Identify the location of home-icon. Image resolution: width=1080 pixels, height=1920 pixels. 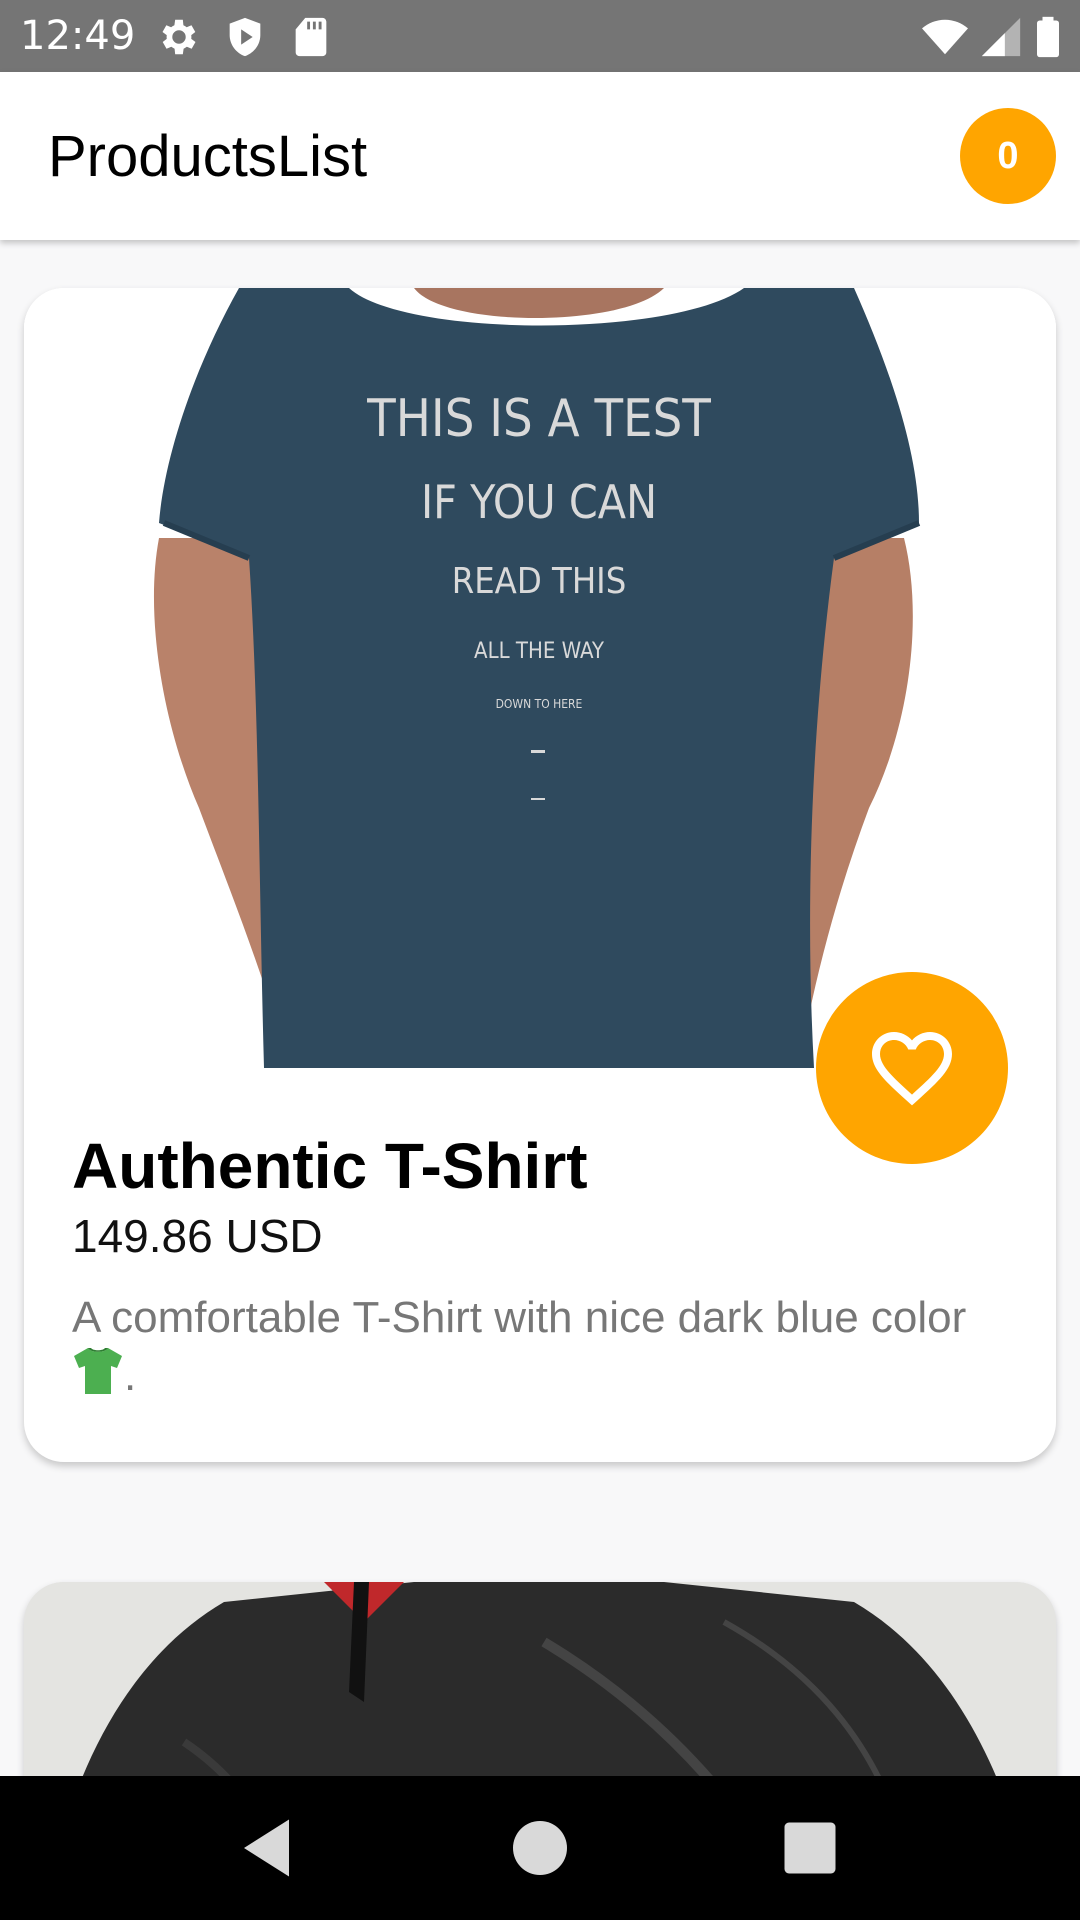
(540, 1848).